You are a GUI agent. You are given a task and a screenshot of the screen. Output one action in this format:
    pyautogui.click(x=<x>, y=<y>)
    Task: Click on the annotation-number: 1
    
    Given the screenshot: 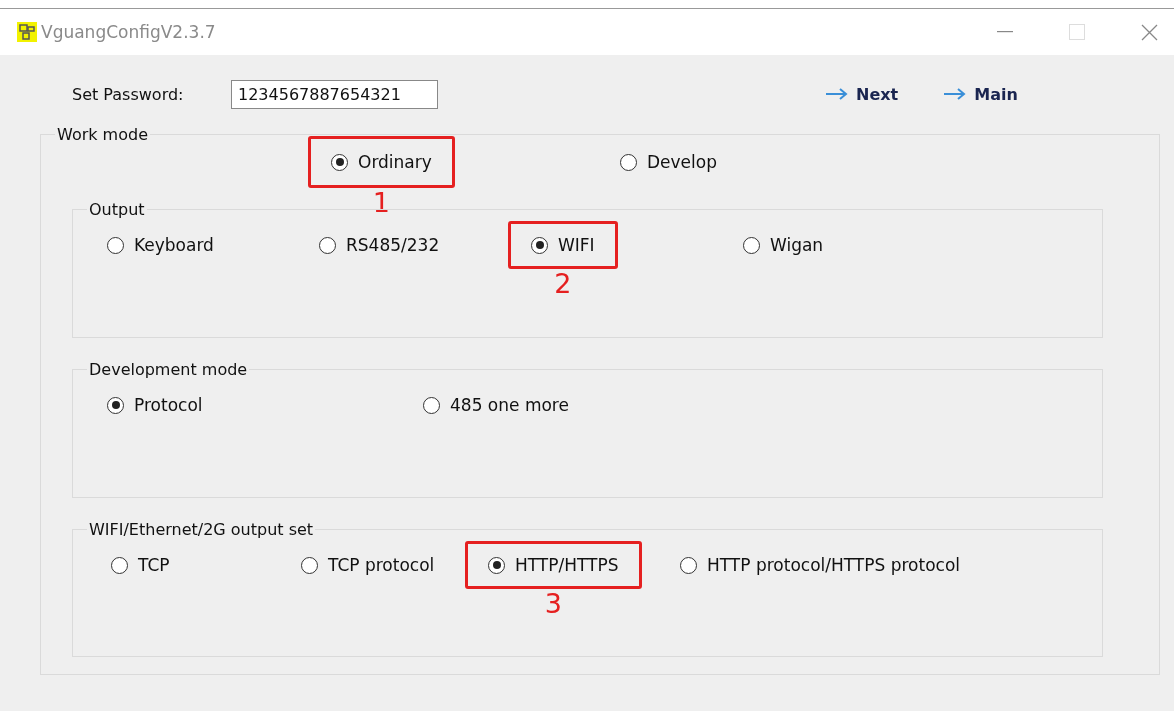 What is the action you would take?
    pyautogui.click(x=381, y=203)
    